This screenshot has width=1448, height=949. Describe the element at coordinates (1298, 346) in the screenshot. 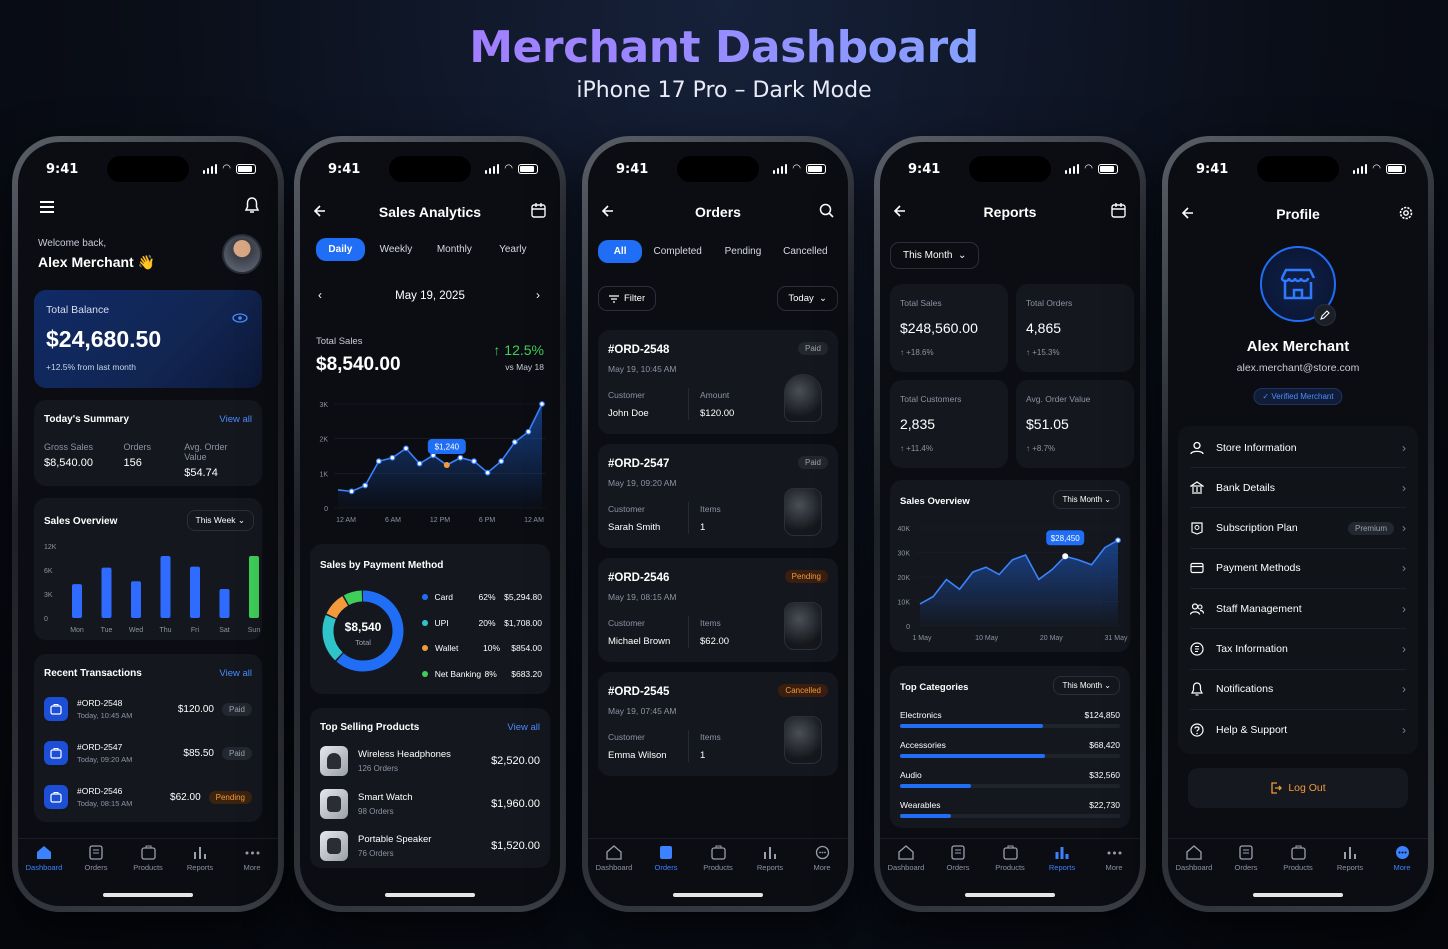

I see `profile-name: Alex Merchant` at that location.